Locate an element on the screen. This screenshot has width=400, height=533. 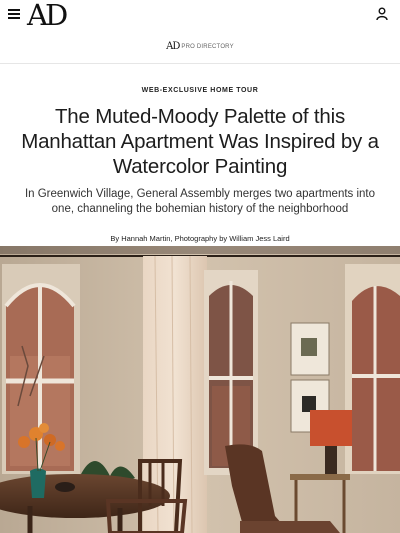
article-kicker: WEB-EXCLUSIVE HOME TOUR is located at coordinates (200, 90).